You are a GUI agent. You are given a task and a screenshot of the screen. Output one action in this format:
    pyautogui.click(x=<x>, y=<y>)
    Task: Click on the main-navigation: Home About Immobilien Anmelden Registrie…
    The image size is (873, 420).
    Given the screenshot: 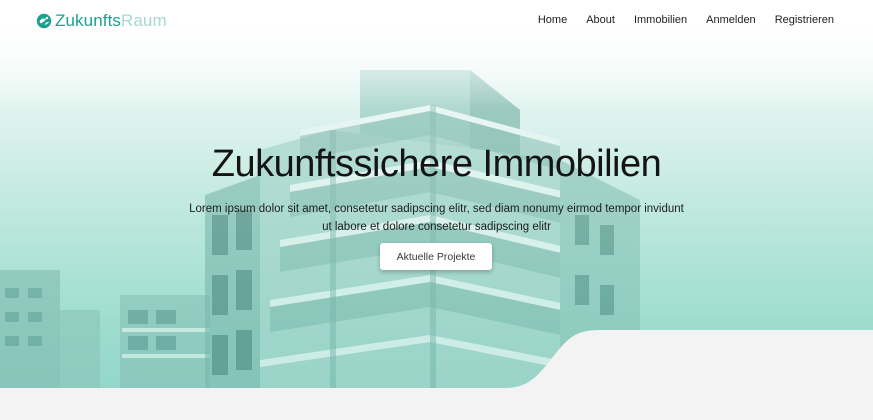 What is the action you would take?
    pyautogui.click(x=676, y=20)
    